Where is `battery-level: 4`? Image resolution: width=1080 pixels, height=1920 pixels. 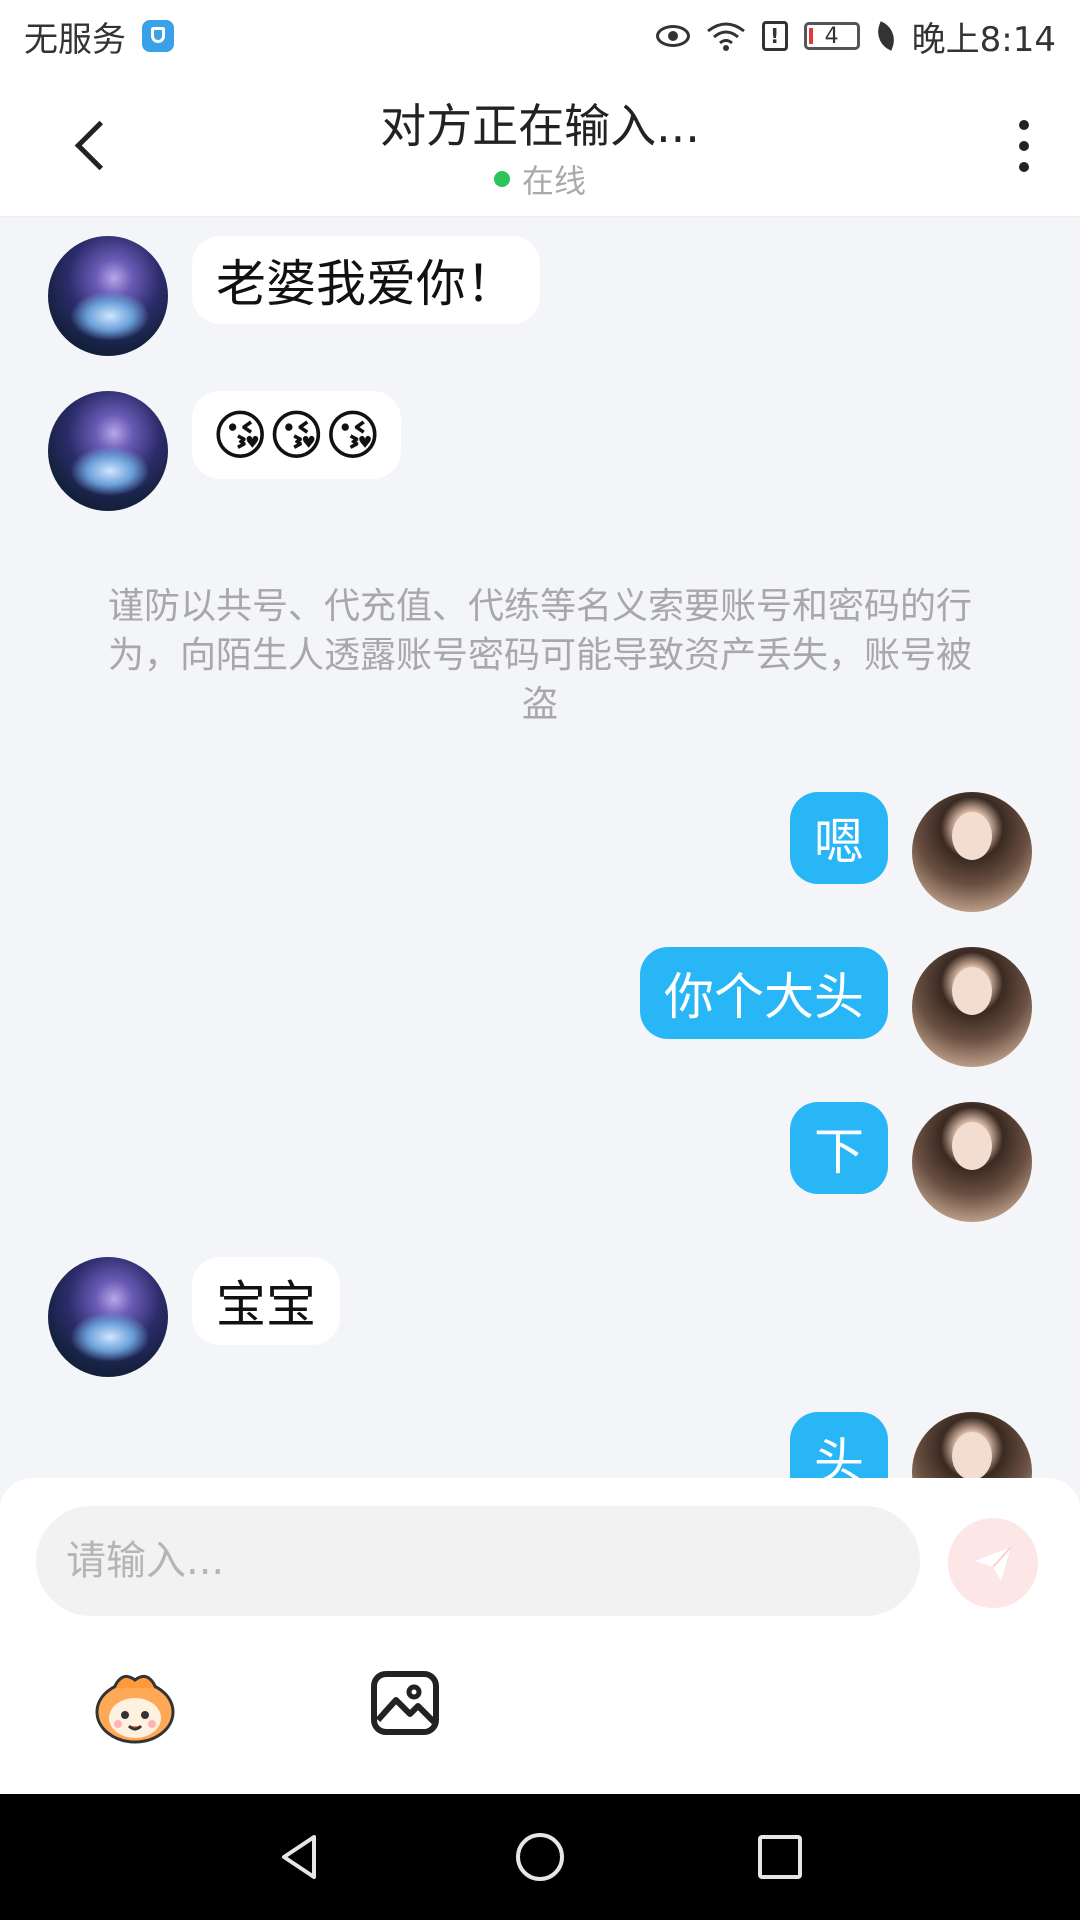
battery-level: 4 is located at coordinates (831, 36).